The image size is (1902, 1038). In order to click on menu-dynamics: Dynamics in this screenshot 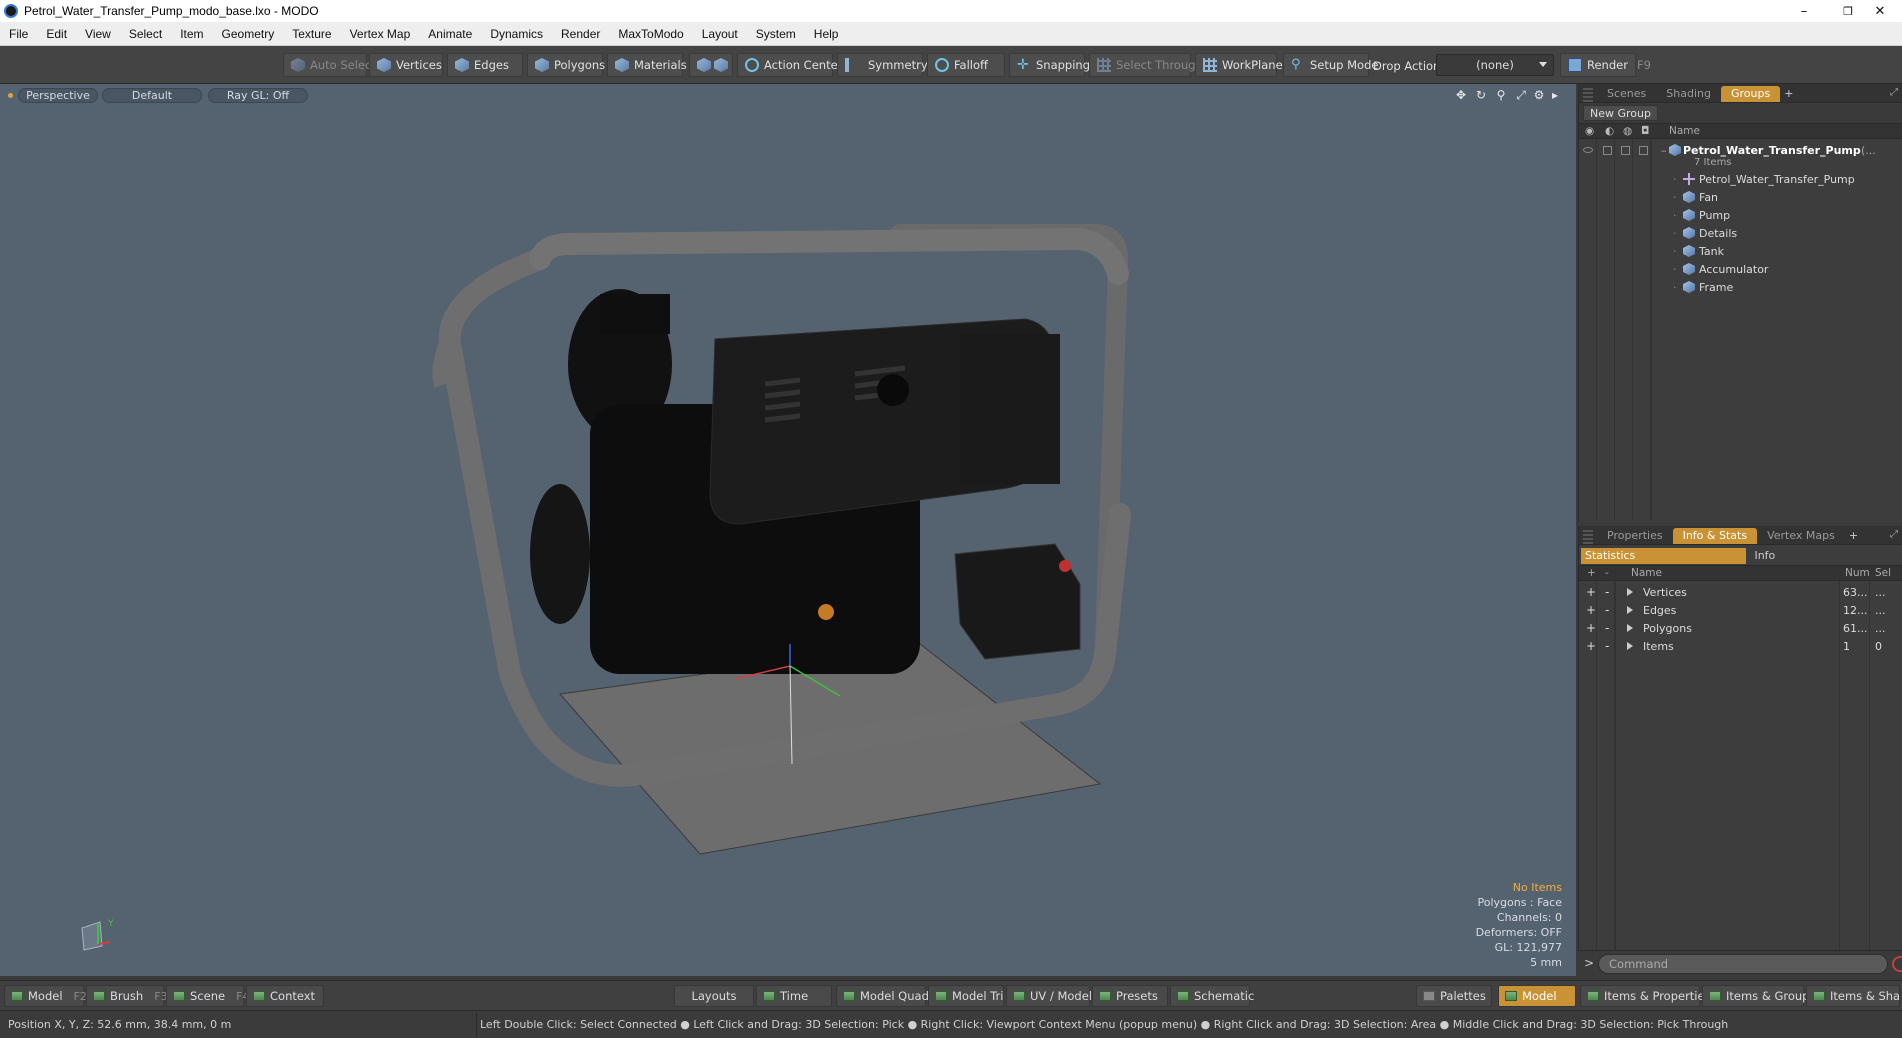, I will do `click(516, 34)`.